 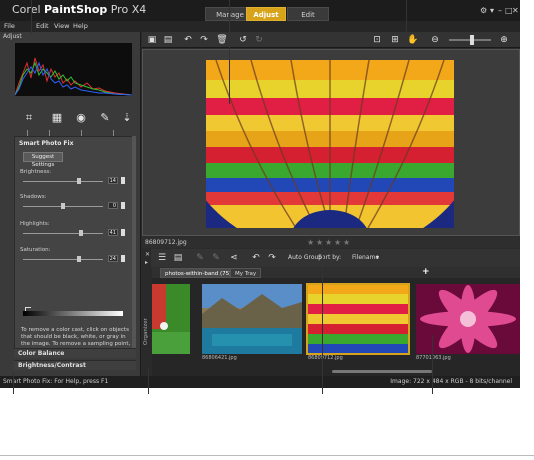 I want to click on filmstrip-scrollbar, so click(x=382, y=371).